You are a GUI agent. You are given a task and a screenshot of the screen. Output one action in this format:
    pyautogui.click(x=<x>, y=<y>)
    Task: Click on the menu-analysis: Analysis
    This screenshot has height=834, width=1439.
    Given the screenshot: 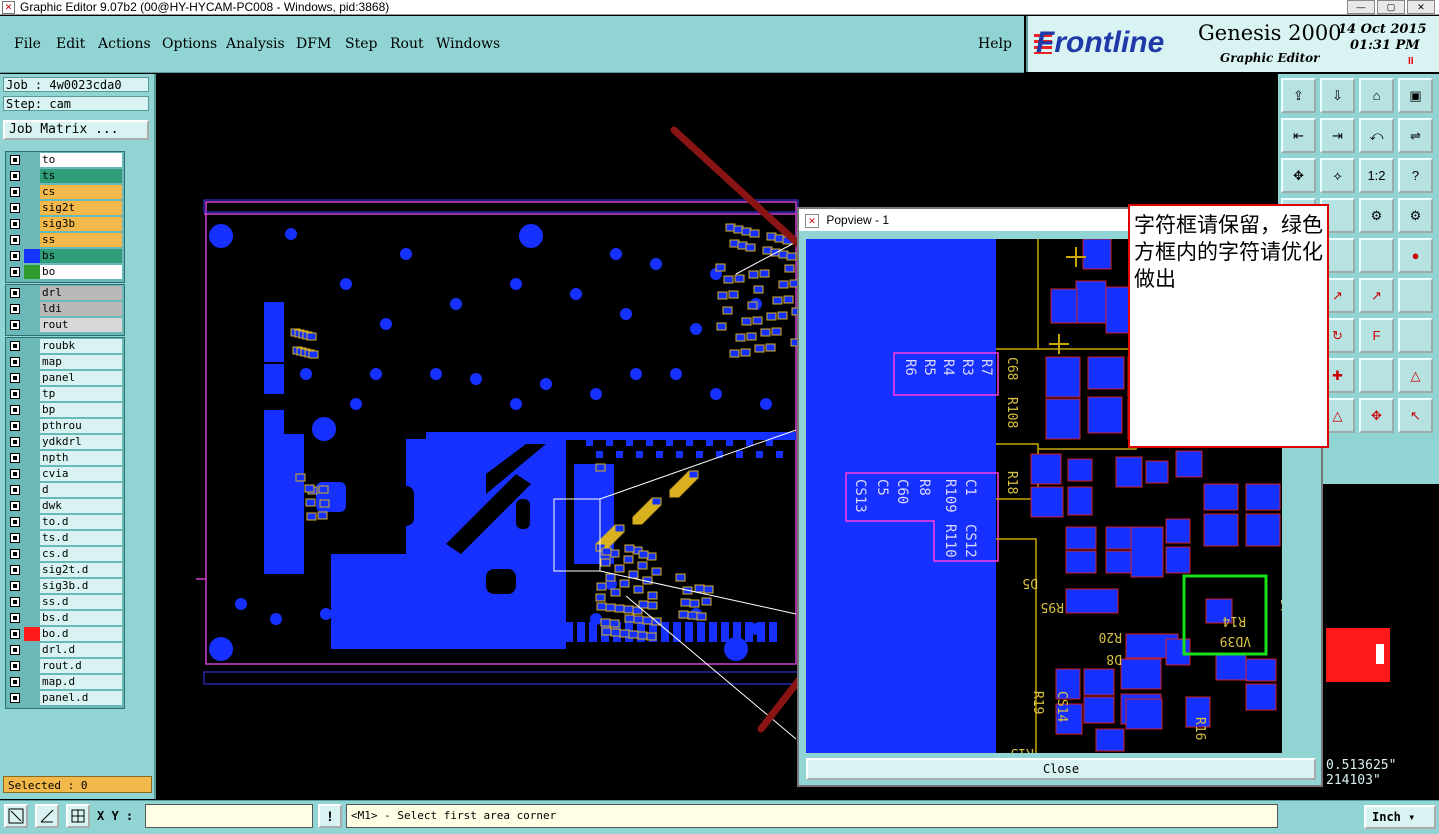 What is the action you would take?
    pyautogui.click(x=255, y=44)
    